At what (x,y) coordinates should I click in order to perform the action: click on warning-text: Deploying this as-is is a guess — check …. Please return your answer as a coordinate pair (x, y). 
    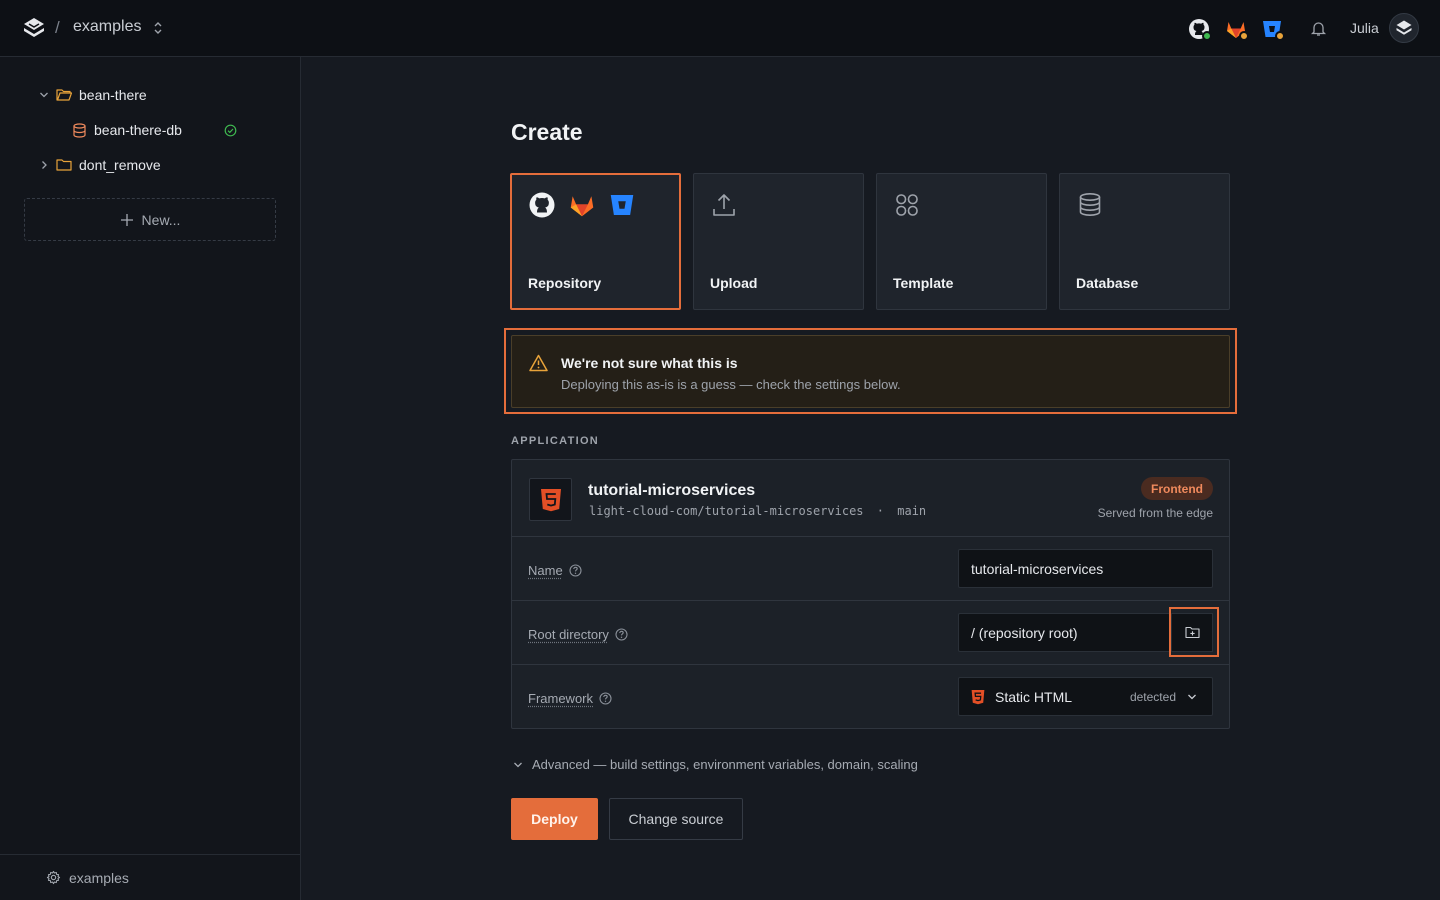
    Looking at the image, I should click on (731, 384).